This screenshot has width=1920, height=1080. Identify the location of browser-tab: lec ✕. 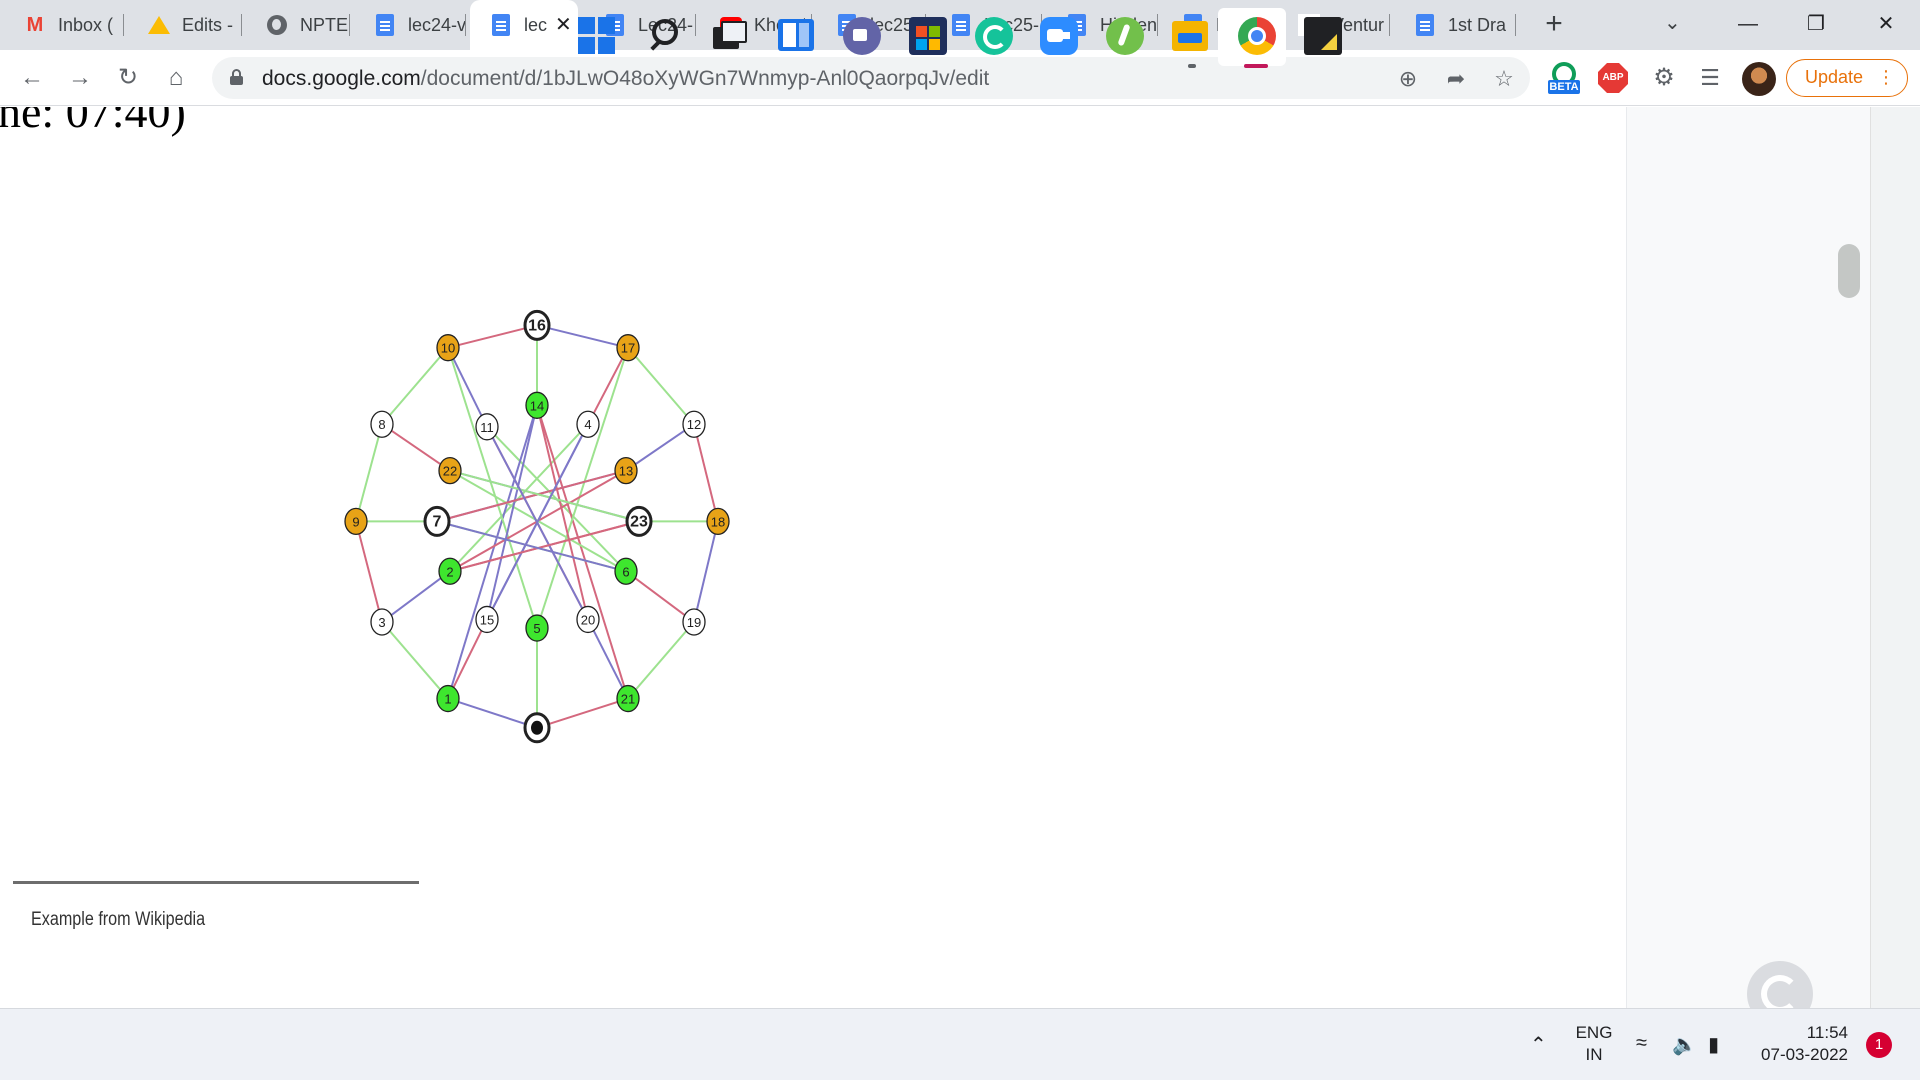
(524, 25).